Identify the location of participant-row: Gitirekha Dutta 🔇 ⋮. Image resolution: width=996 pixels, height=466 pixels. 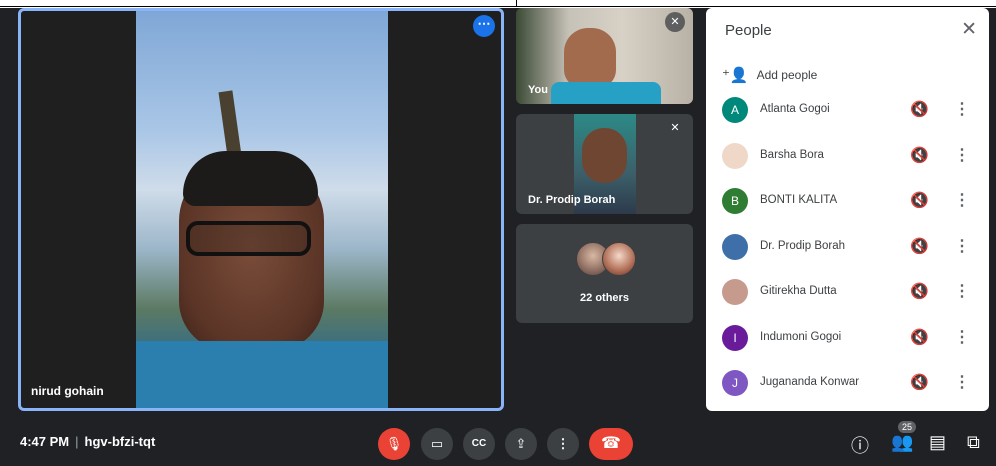
(847, 295).